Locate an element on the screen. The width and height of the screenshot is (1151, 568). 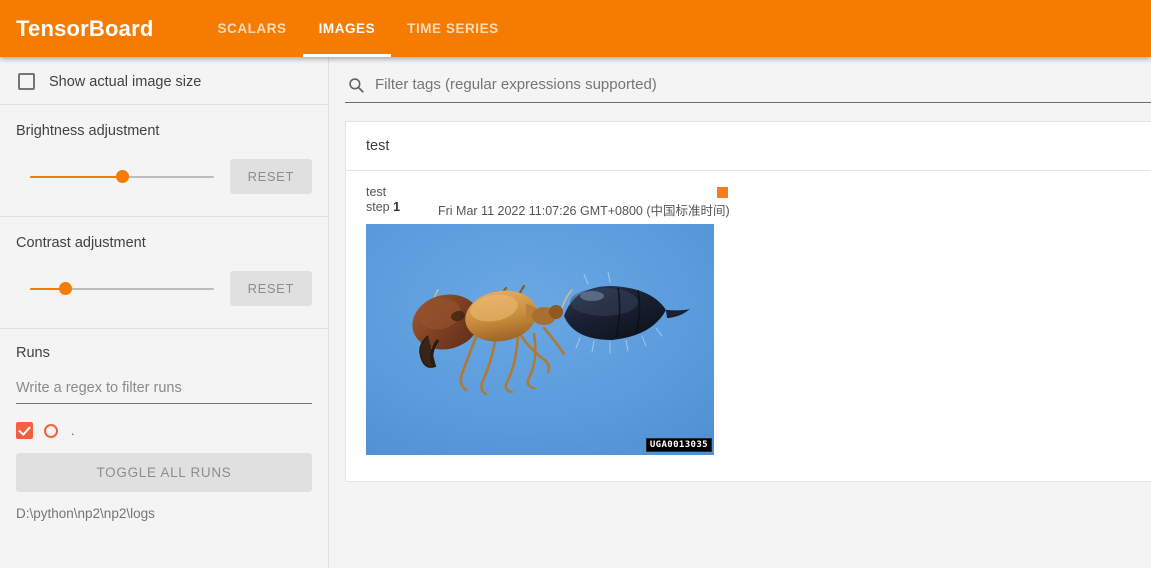
show-actual-image-size-label: Show actual image size is located at coordinates (125, 81).